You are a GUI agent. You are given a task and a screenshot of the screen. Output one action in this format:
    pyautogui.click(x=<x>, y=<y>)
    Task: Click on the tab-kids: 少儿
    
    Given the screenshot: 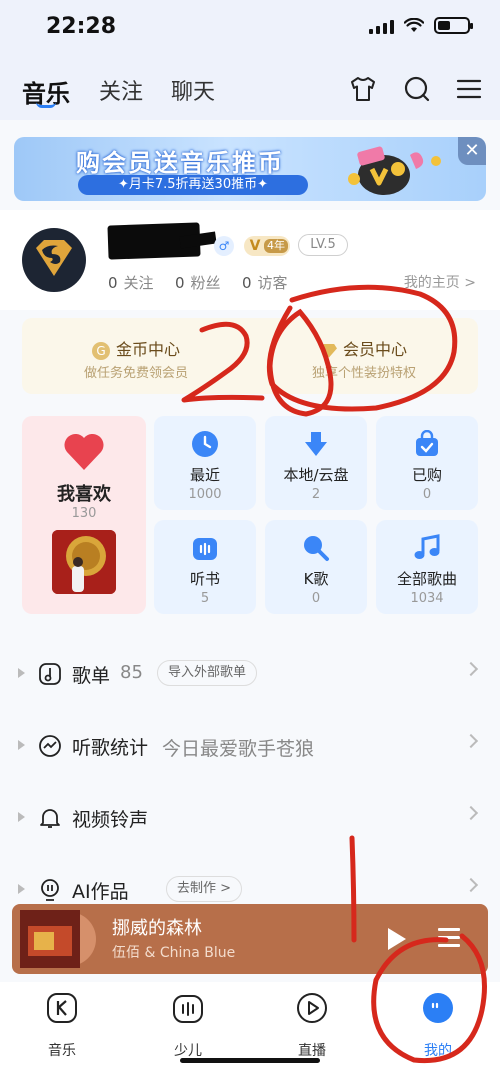 What is the action you would take?
    pyautogui.click(x=188, y=1027)
    